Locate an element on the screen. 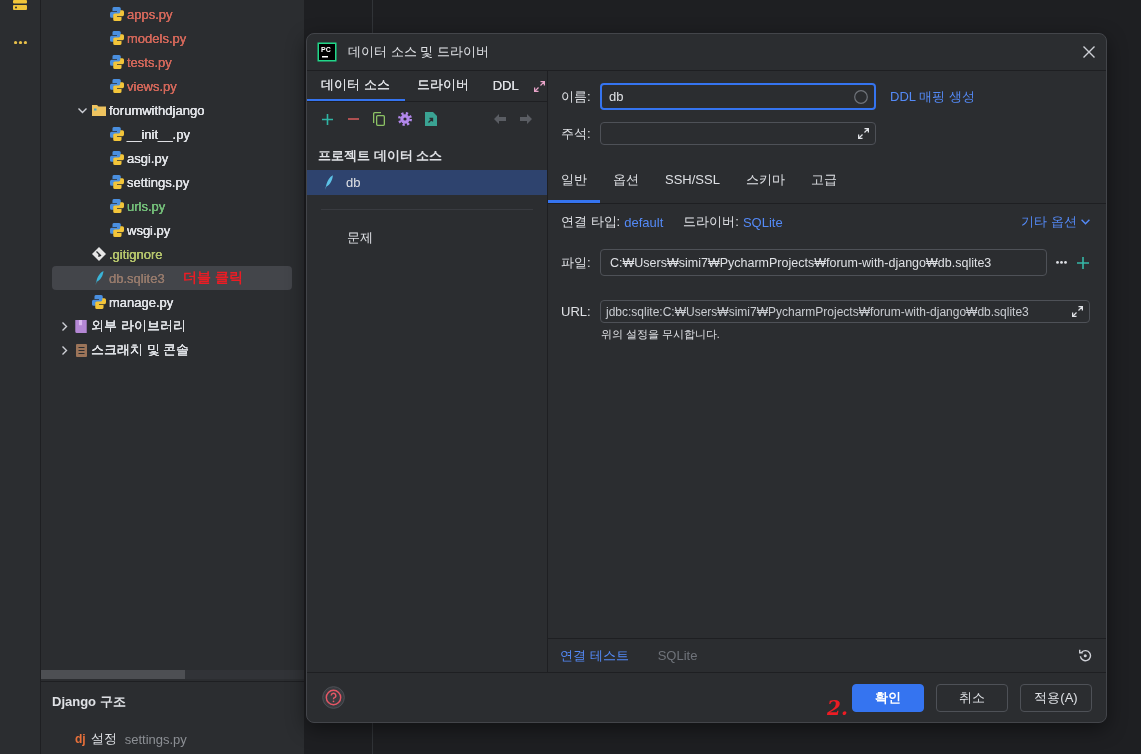  panel-title: Django 구조 is located at coordinates (89, 702).